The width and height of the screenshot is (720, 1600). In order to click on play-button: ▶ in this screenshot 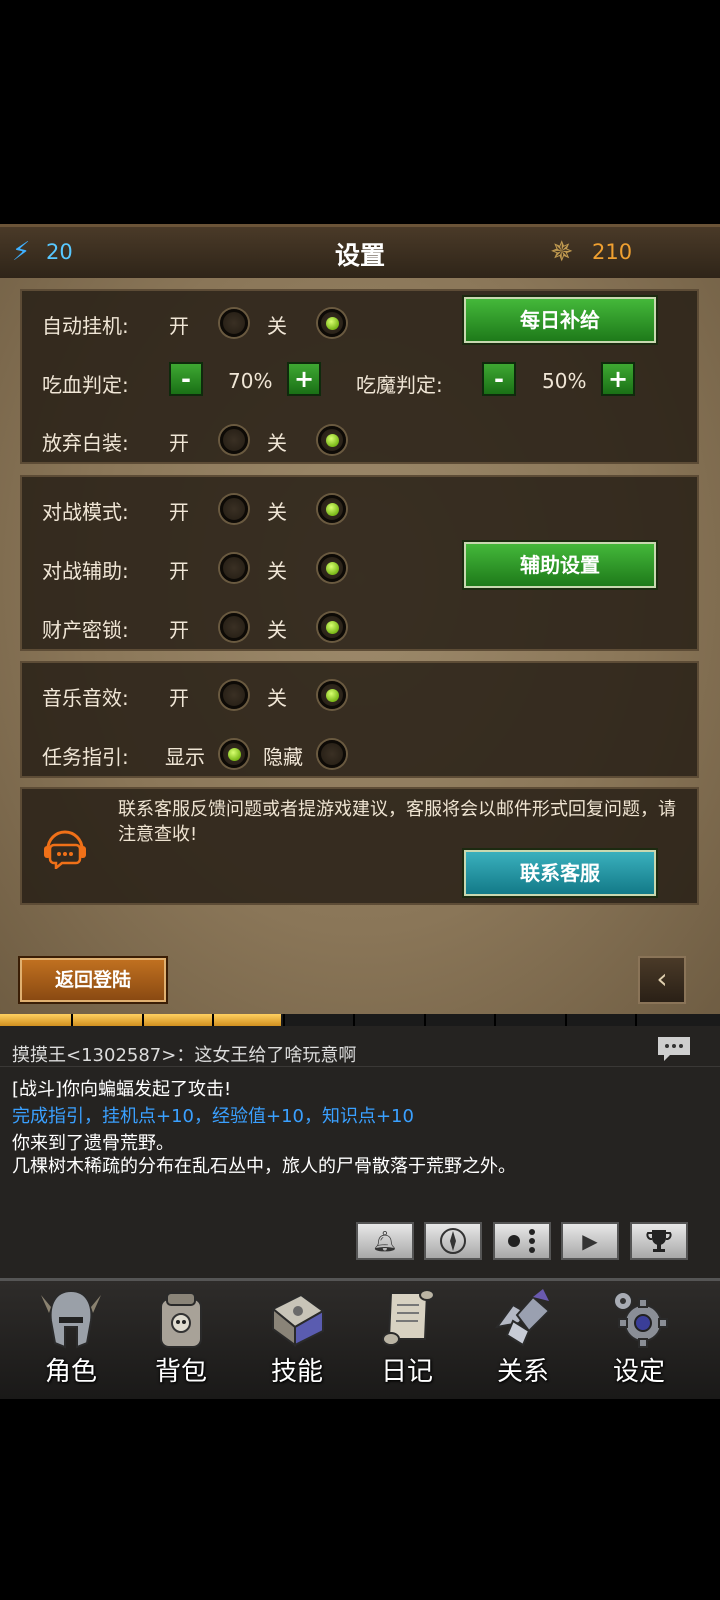, I will do `click(590, 1241)`.